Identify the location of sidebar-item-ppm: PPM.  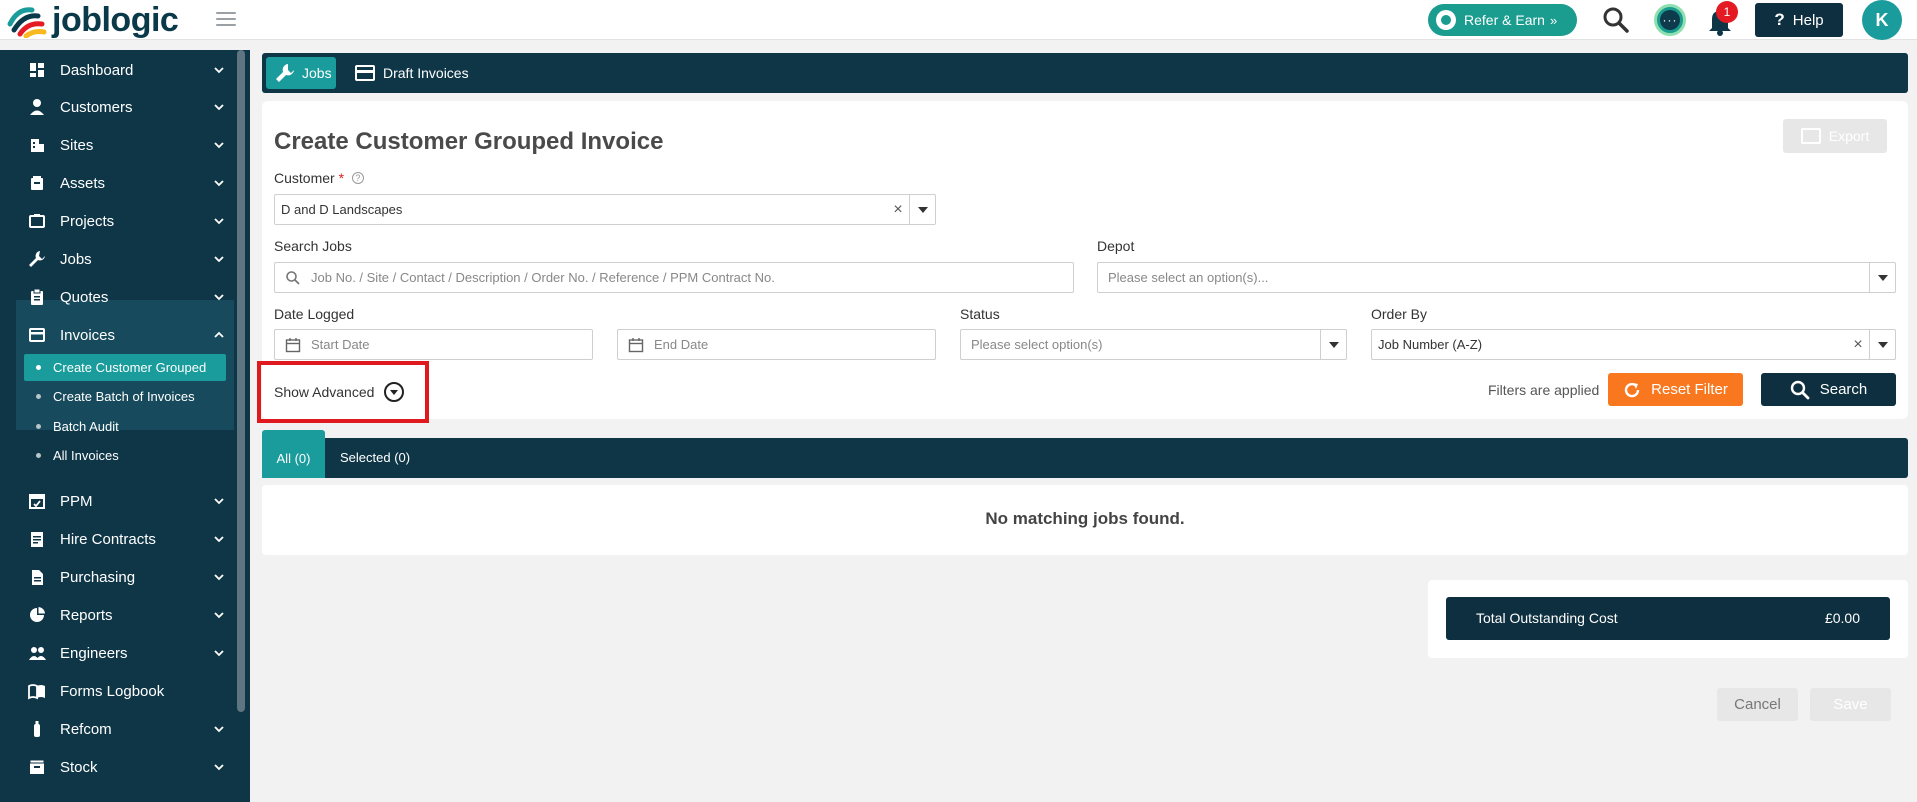
(125, 501).